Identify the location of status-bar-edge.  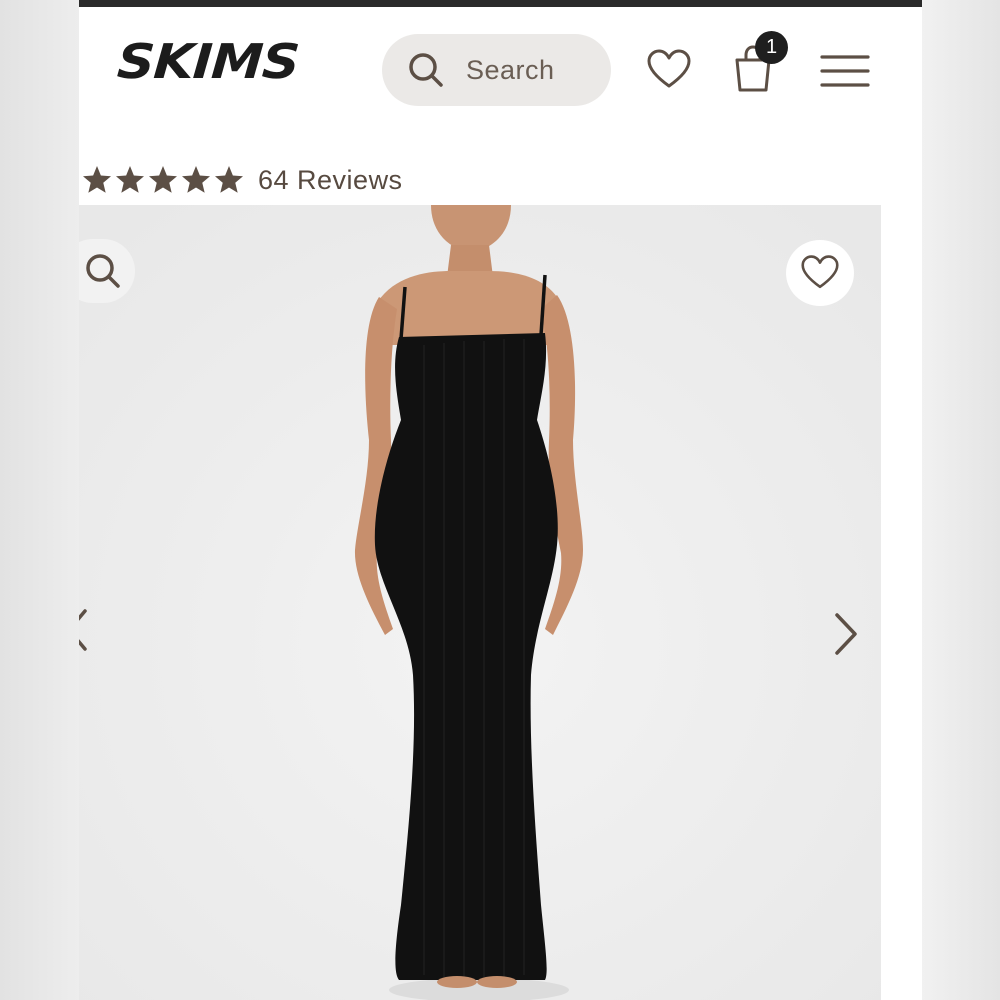
(500, 3).